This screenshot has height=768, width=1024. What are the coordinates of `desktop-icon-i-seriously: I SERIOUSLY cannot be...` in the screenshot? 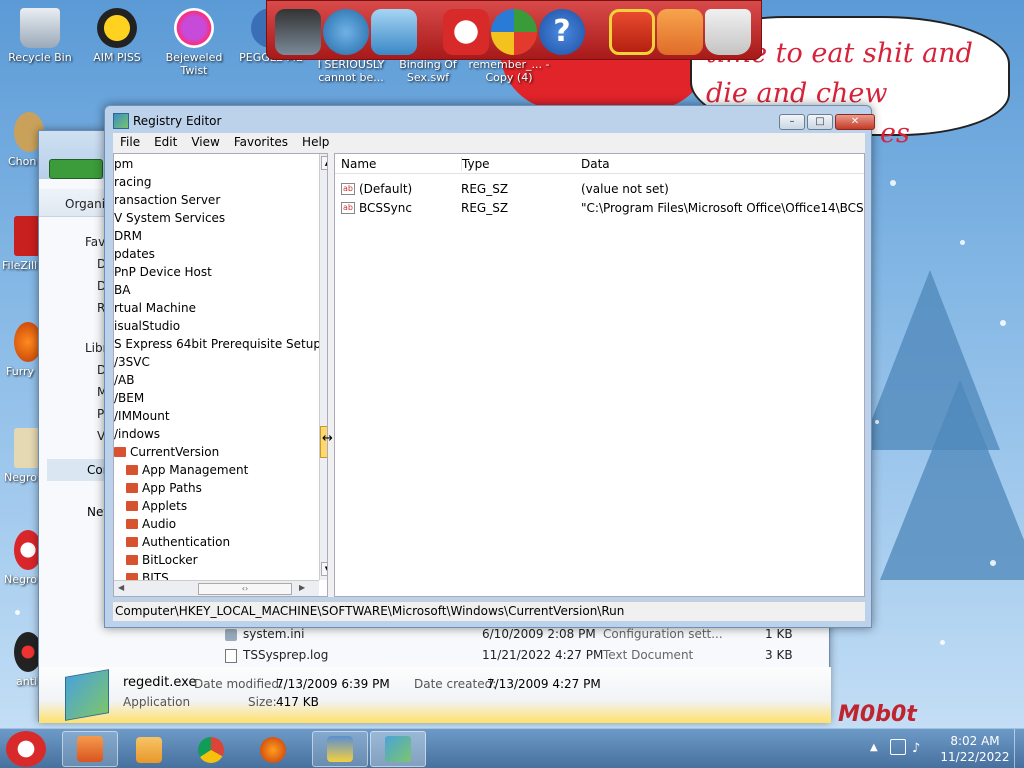 It's located at (351, 71).